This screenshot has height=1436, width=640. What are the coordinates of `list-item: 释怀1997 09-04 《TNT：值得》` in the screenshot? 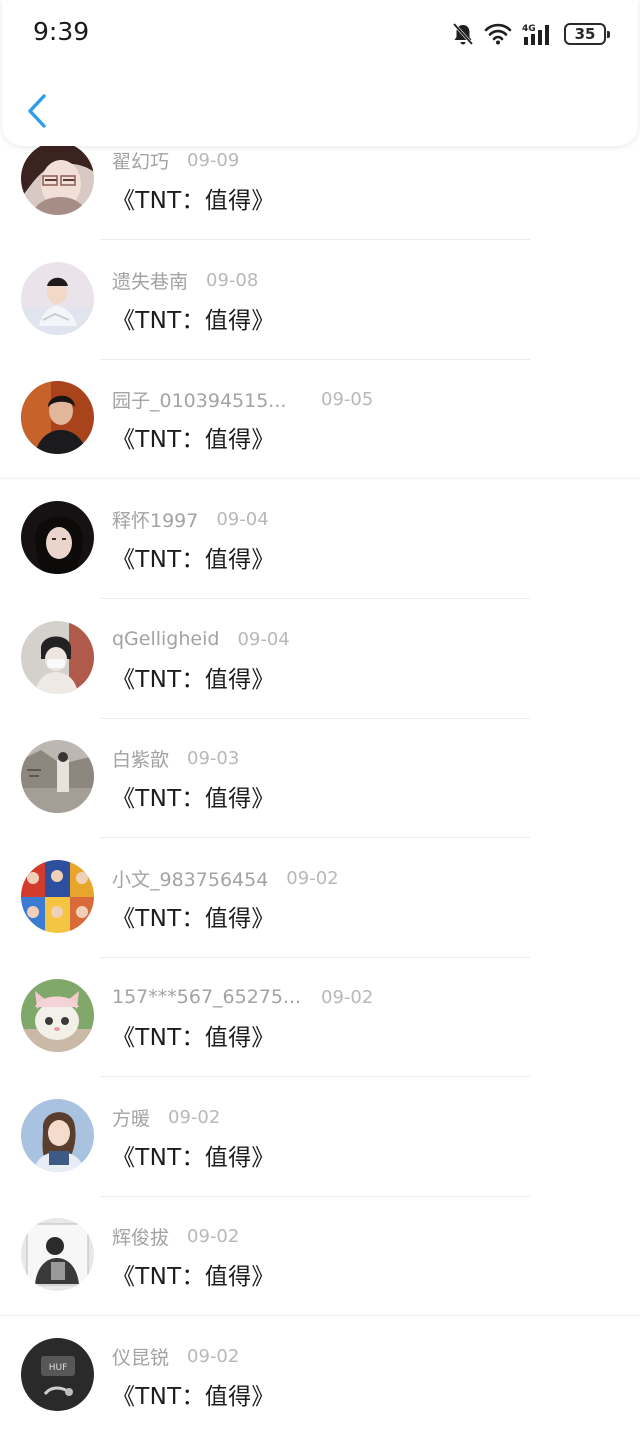 It's located at (320, 539).